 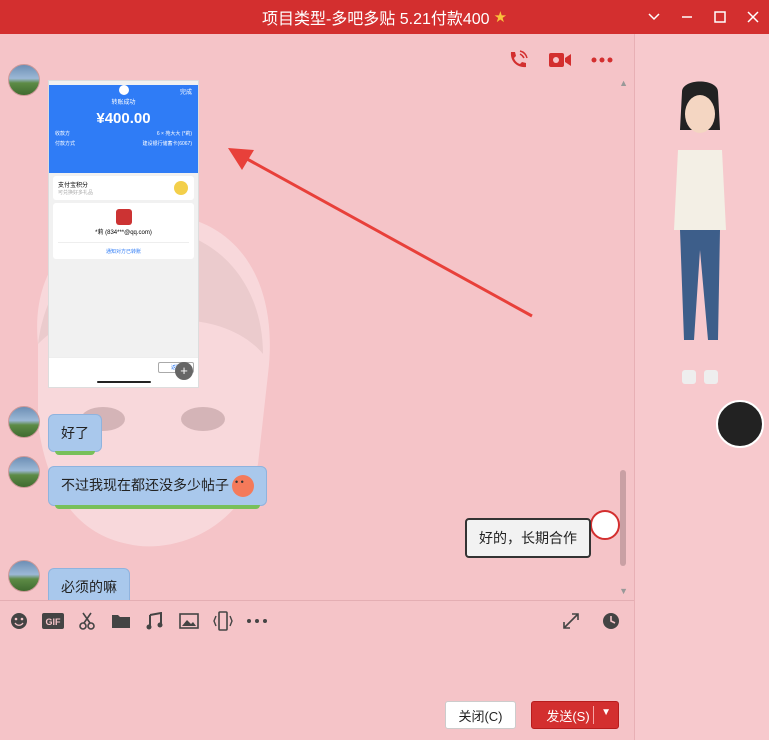 What do you see at coordinates (623, 518) in the screenshot?
I see `scrollbar-thumb` at bounding box center [623, 518].